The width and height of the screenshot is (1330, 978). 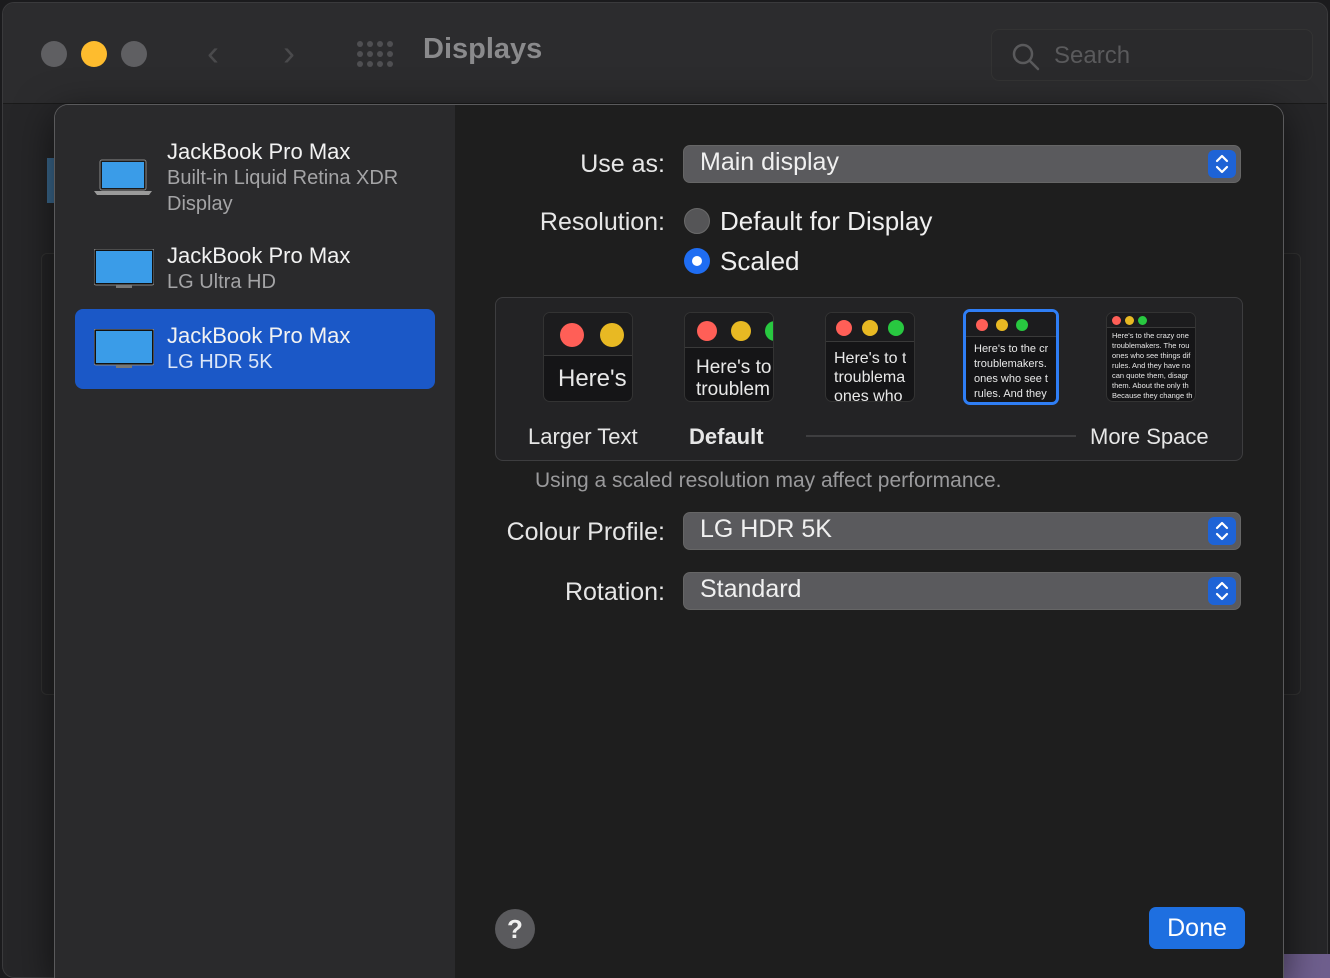 What do you see at coordinates (697, 261) in the screenshot?
I see `resolution-scaled-radio` at bounding box center [697, 261].